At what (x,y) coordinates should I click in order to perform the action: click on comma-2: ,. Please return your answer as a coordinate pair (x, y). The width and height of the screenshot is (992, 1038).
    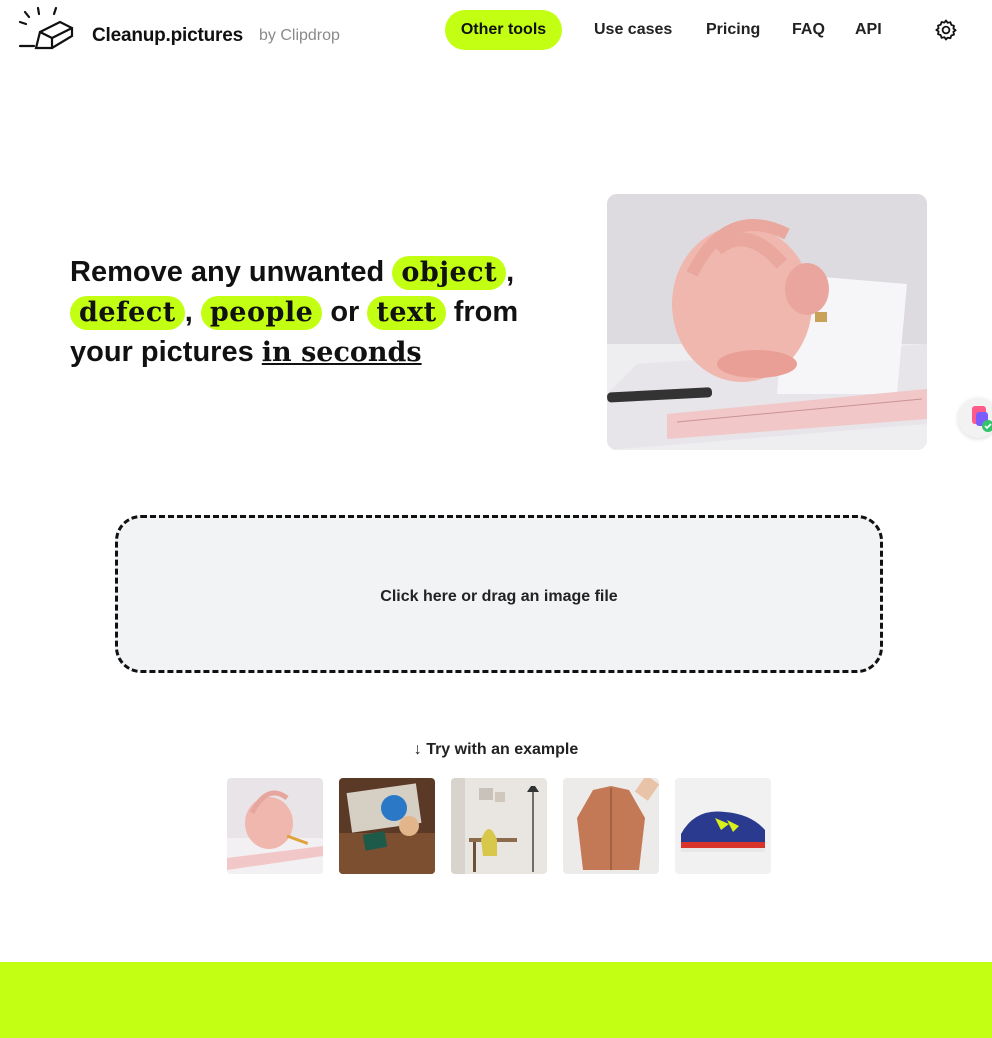
    Looking at the image, I should click on (188, 312).